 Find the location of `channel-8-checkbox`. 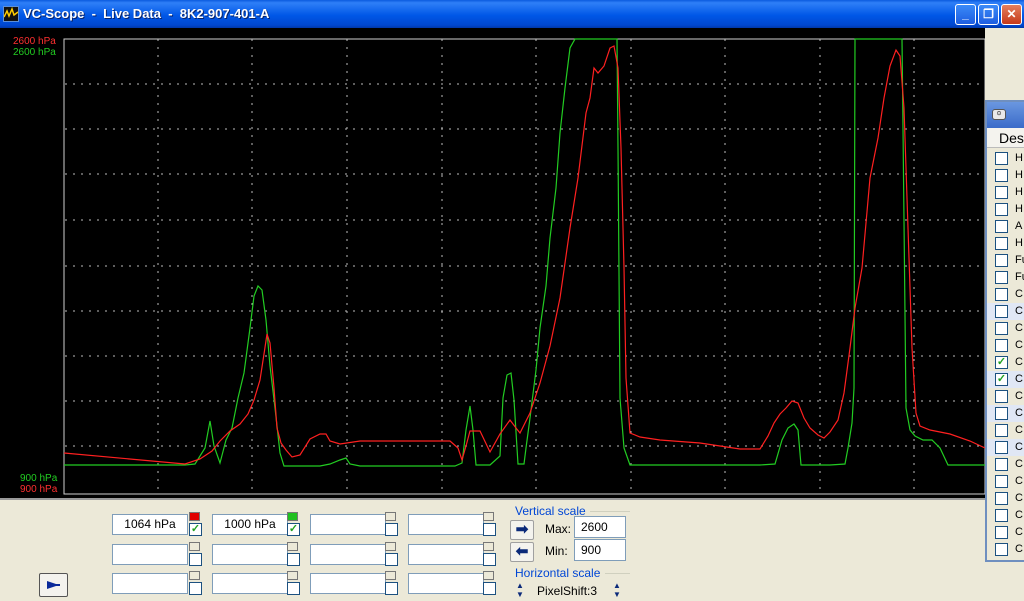

channel-8-checkbox is located at coordinates (489, 559).